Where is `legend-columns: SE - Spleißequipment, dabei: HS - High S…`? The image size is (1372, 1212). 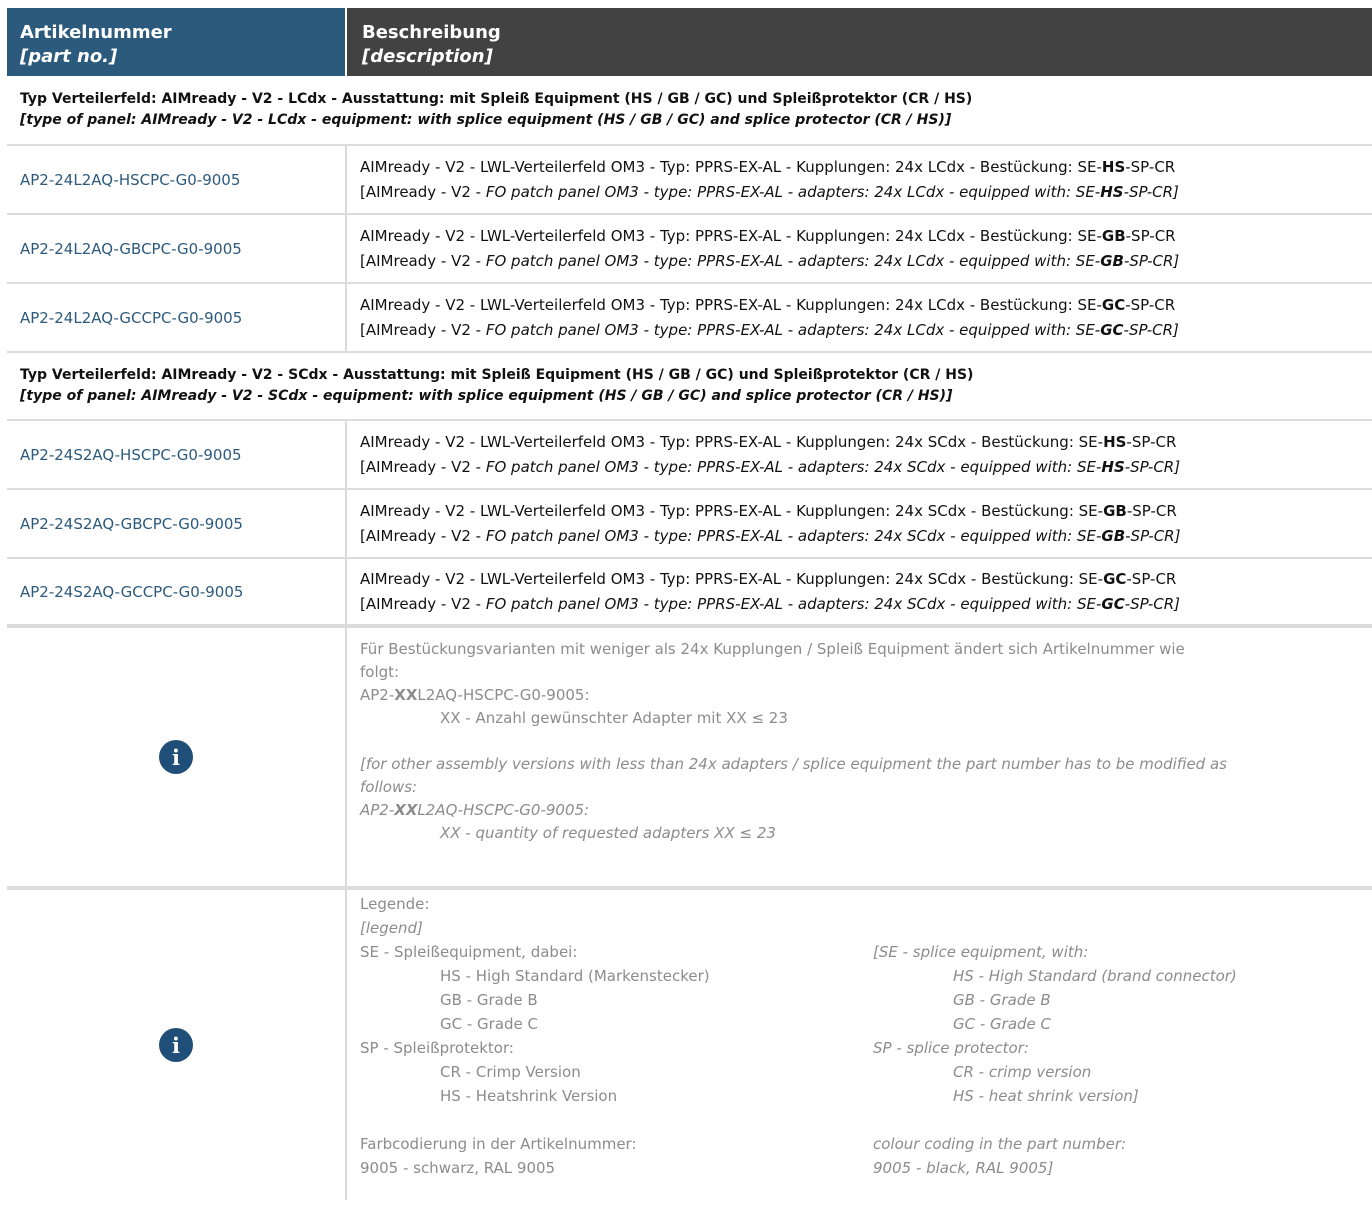 legend-columns: SE - Spleißequipment, dabei: HS - High S… is located at coordinates (861, 1060).